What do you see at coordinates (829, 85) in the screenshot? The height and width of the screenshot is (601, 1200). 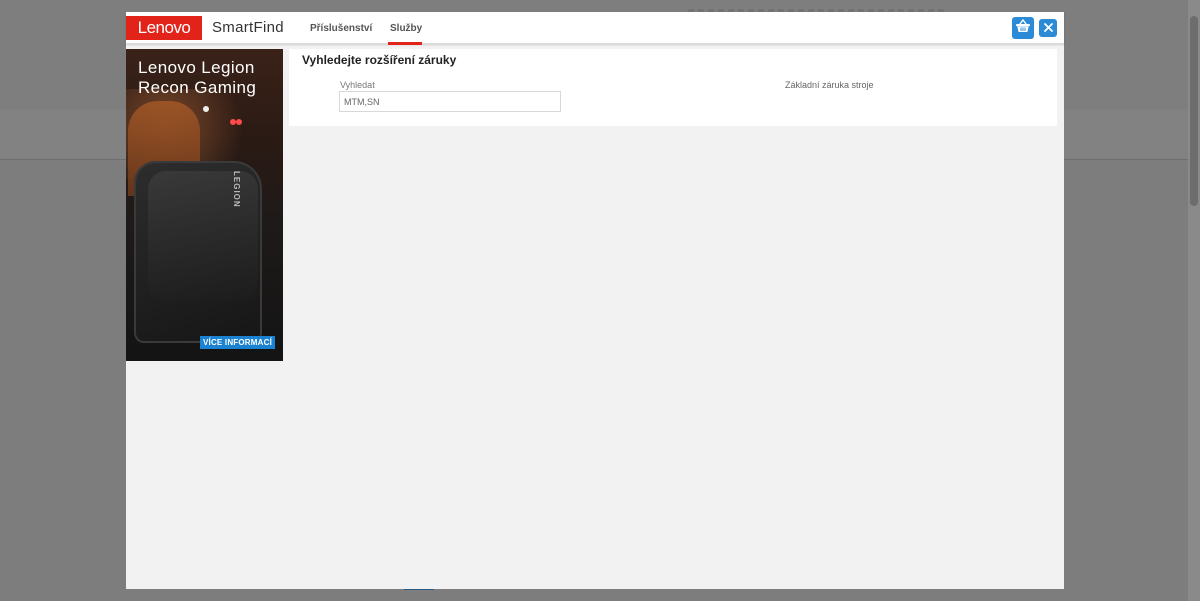 I see `base-warranty-label: Základní záruka stroje` at bounding box center [829, 85].